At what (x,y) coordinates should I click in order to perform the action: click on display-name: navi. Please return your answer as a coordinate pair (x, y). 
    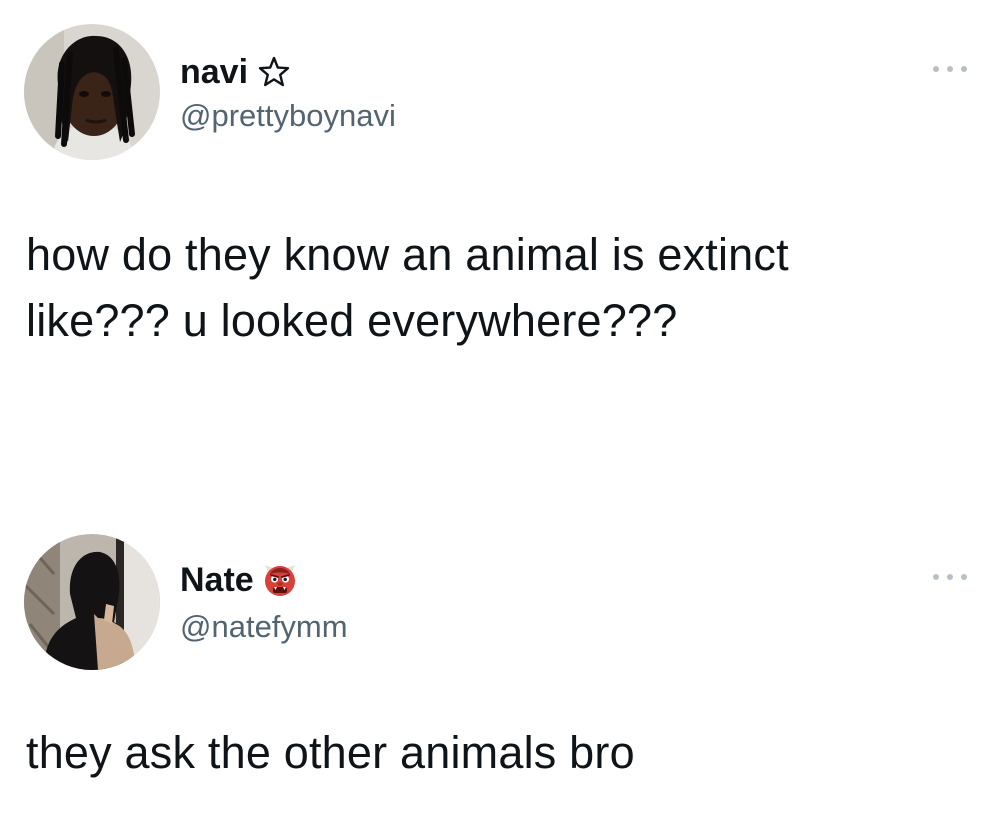
    Looking at the image, I should click on (214, 72).